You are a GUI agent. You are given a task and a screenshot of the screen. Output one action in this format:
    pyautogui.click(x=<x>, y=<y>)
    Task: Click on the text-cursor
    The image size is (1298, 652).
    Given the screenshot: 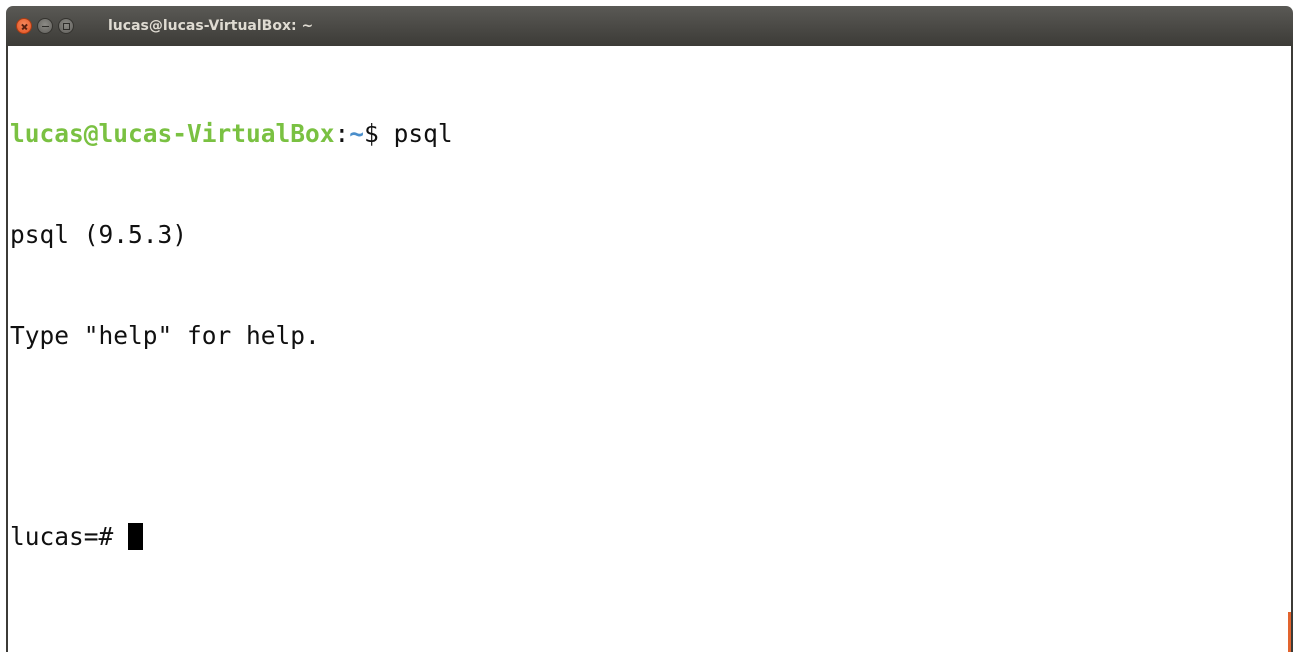 What is the action you would take?
    pyautogui.click(x=136, y=537)
    